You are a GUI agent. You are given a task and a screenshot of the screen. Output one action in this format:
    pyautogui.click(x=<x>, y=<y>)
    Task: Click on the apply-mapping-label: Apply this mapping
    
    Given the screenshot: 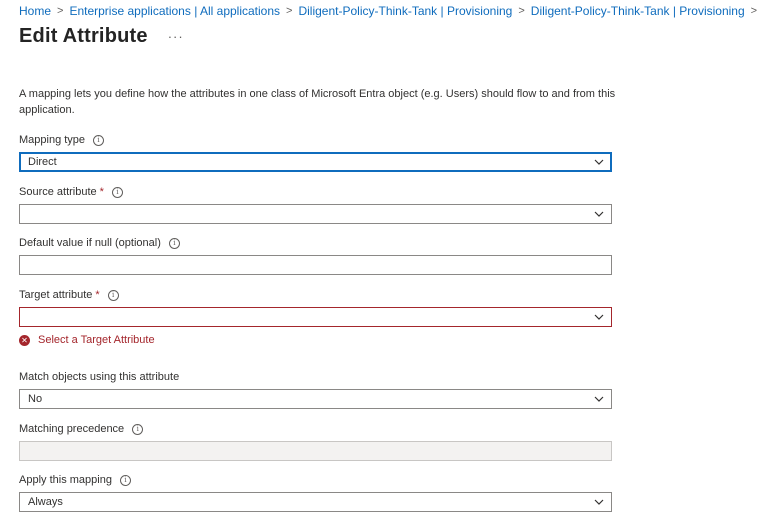 What is the action you would take?
    pyautogui.click(x=65, y=480)
    